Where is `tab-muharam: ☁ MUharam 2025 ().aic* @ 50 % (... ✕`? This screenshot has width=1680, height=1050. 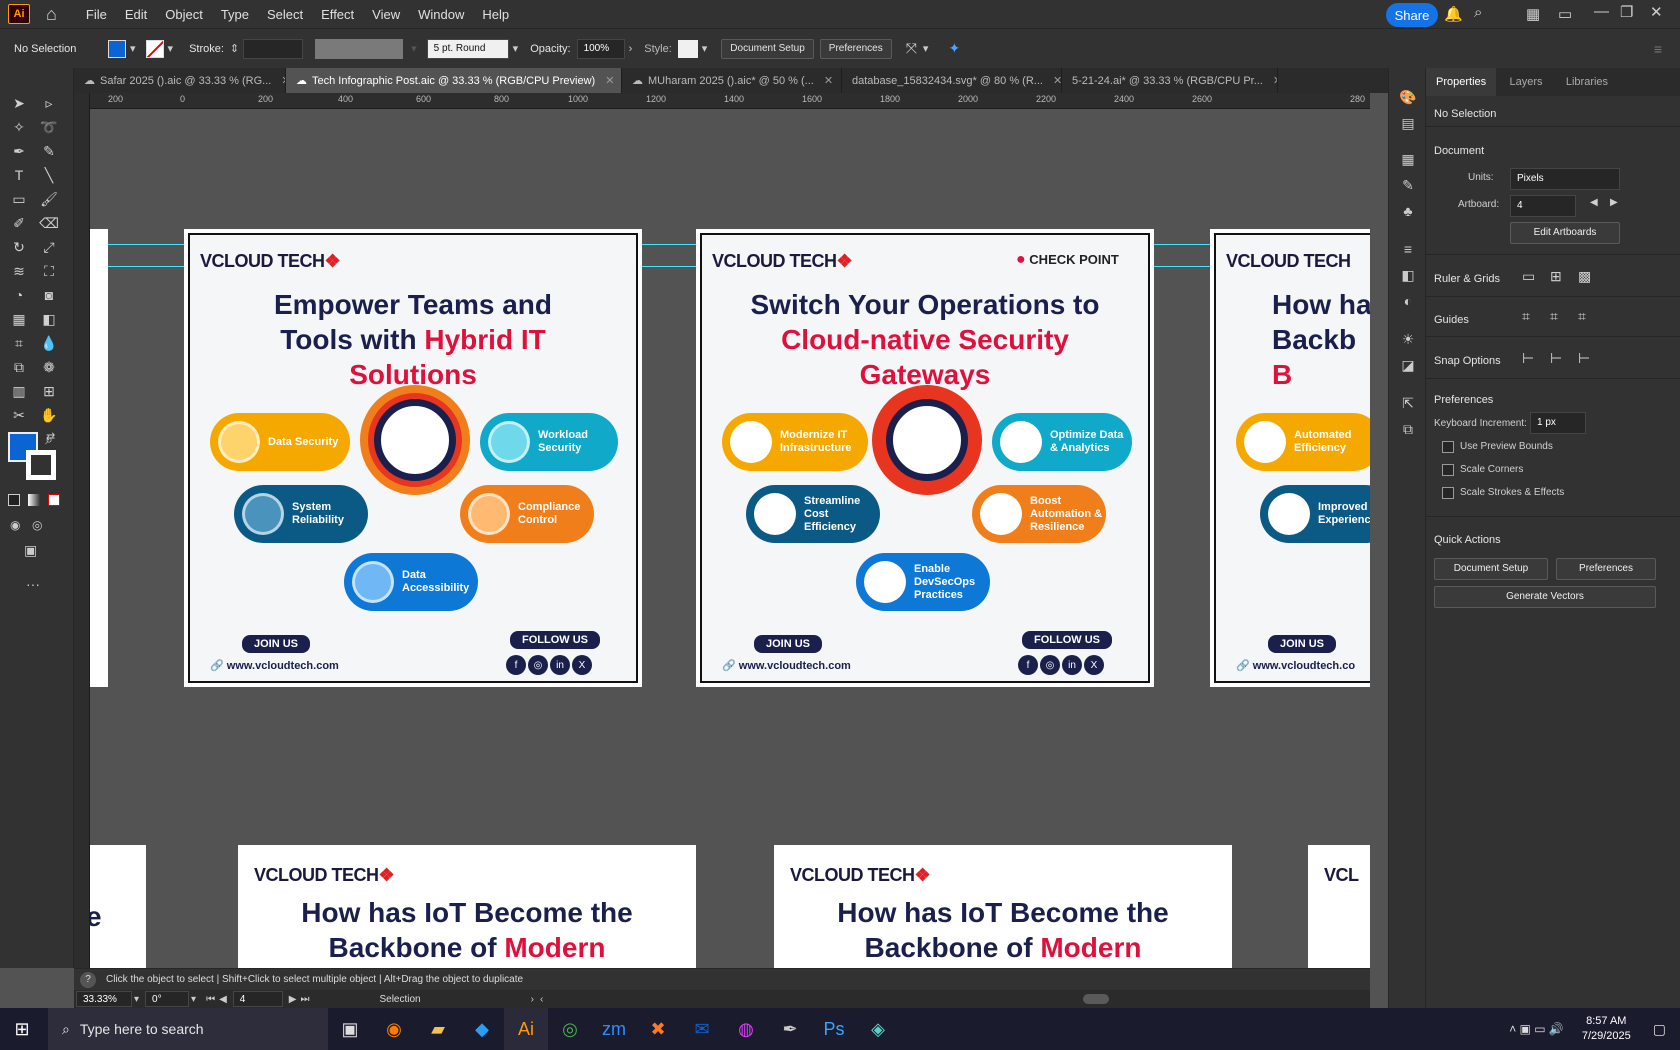 tab-muharam: ☁ MUharam 2025 ().aic* @ 50 % (... ✕ is located at coordinates (732, 80).